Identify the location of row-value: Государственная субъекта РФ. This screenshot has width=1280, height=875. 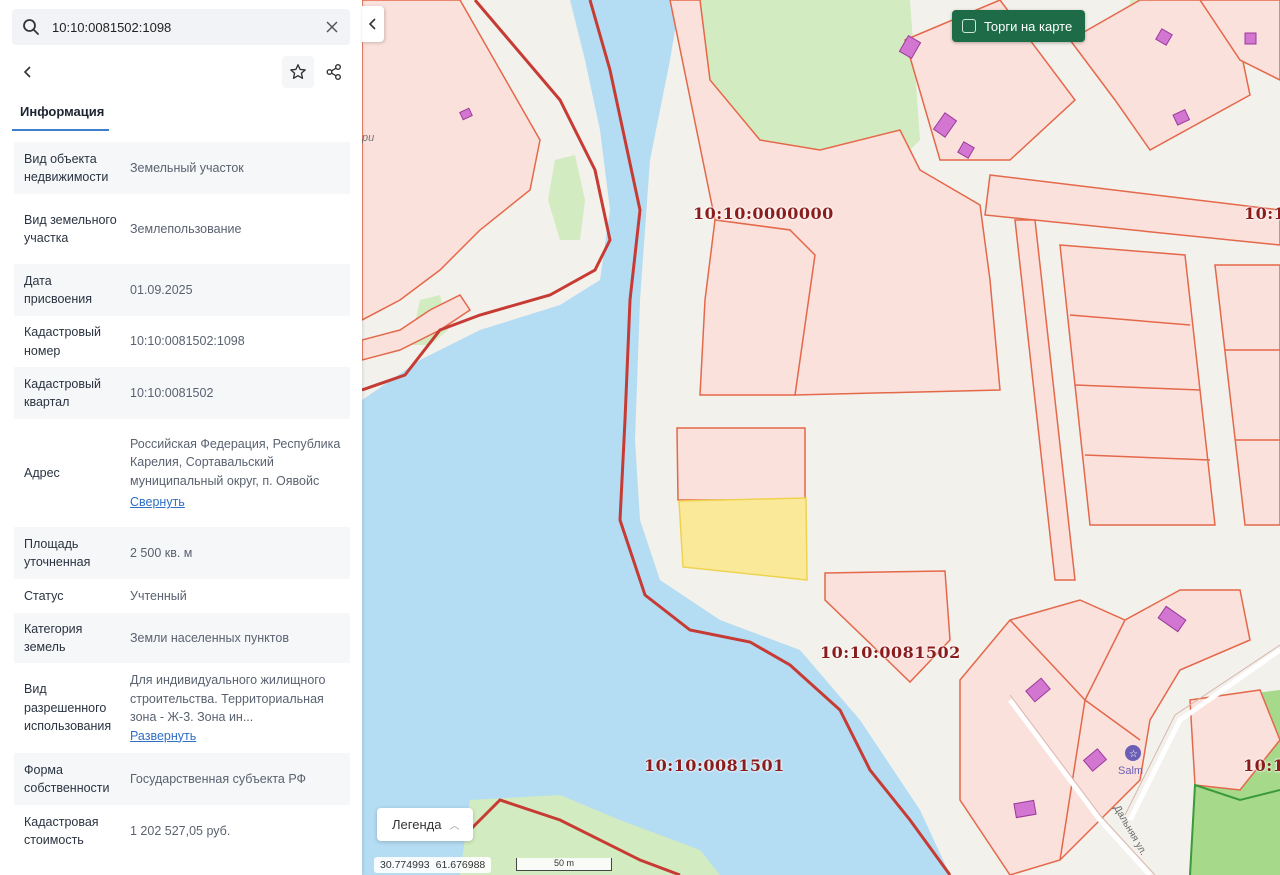
(218, 778).